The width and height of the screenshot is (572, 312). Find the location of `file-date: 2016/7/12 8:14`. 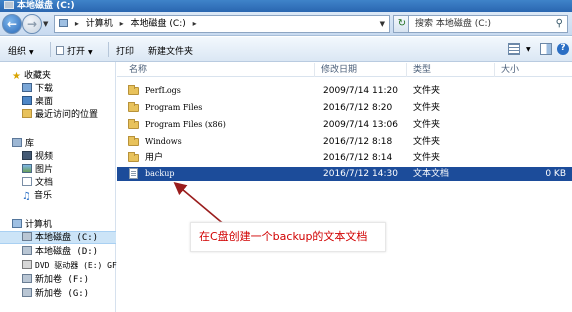

file-date: 2016/7/12 8:14 is located at coordinates (358, 158).